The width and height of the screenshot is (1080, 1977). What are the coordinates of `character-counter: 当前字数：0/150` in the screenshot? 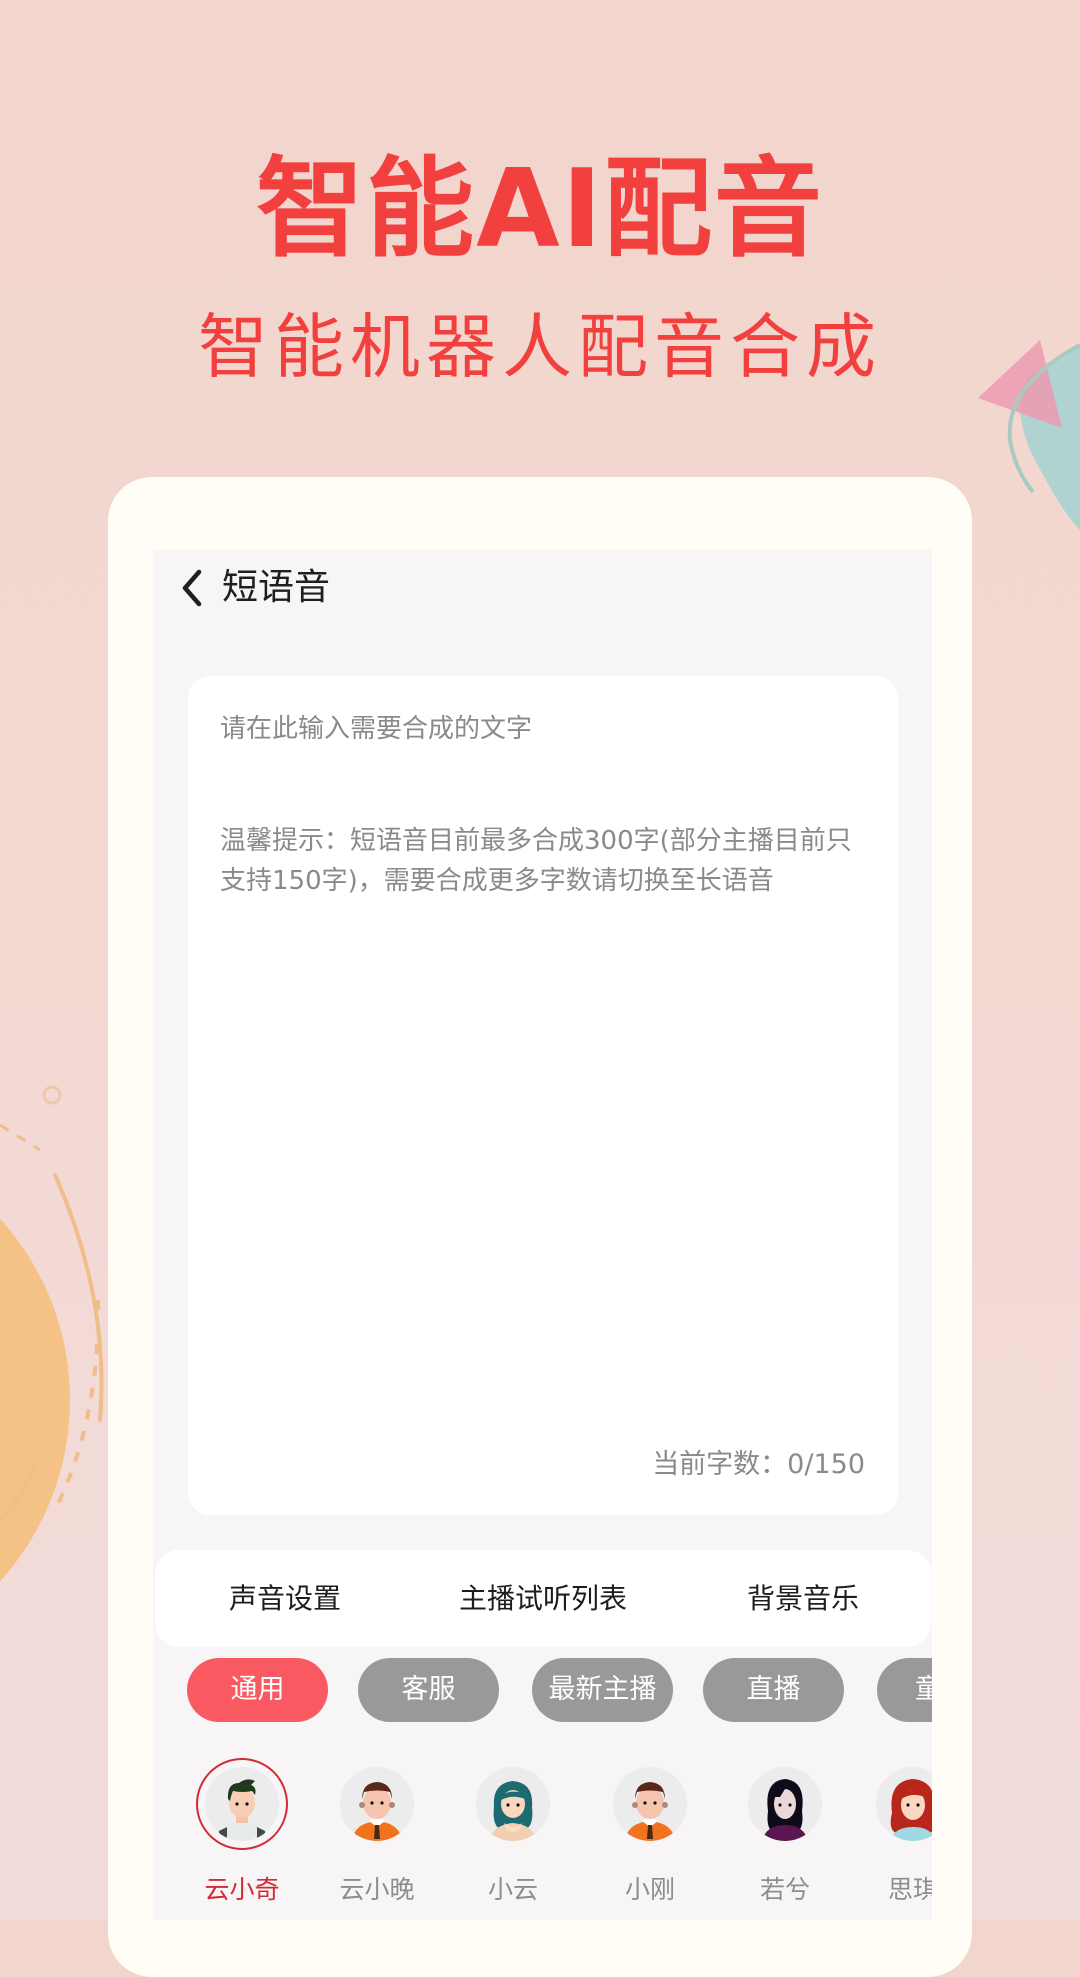 It's located at (758, 1464).